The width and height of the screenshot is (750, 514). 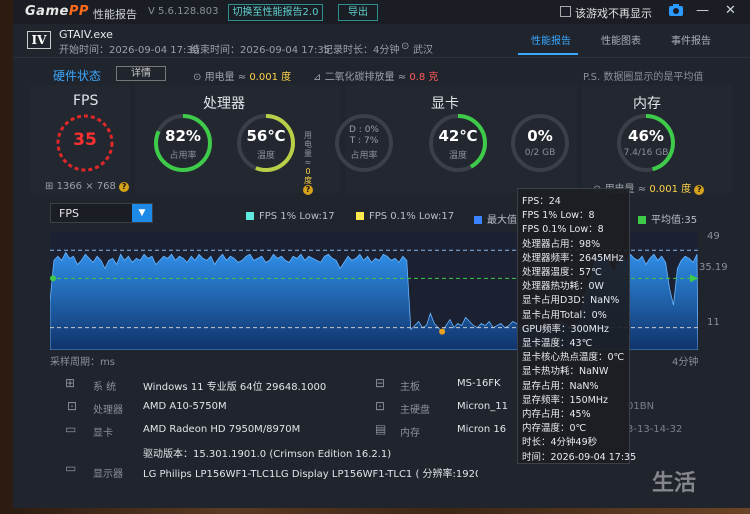 What do you see at coordinates (573, 258) in the screenshot?
I see `tooltip-line: 处理器频率：2645MHz` at bounding box center [573, 258].